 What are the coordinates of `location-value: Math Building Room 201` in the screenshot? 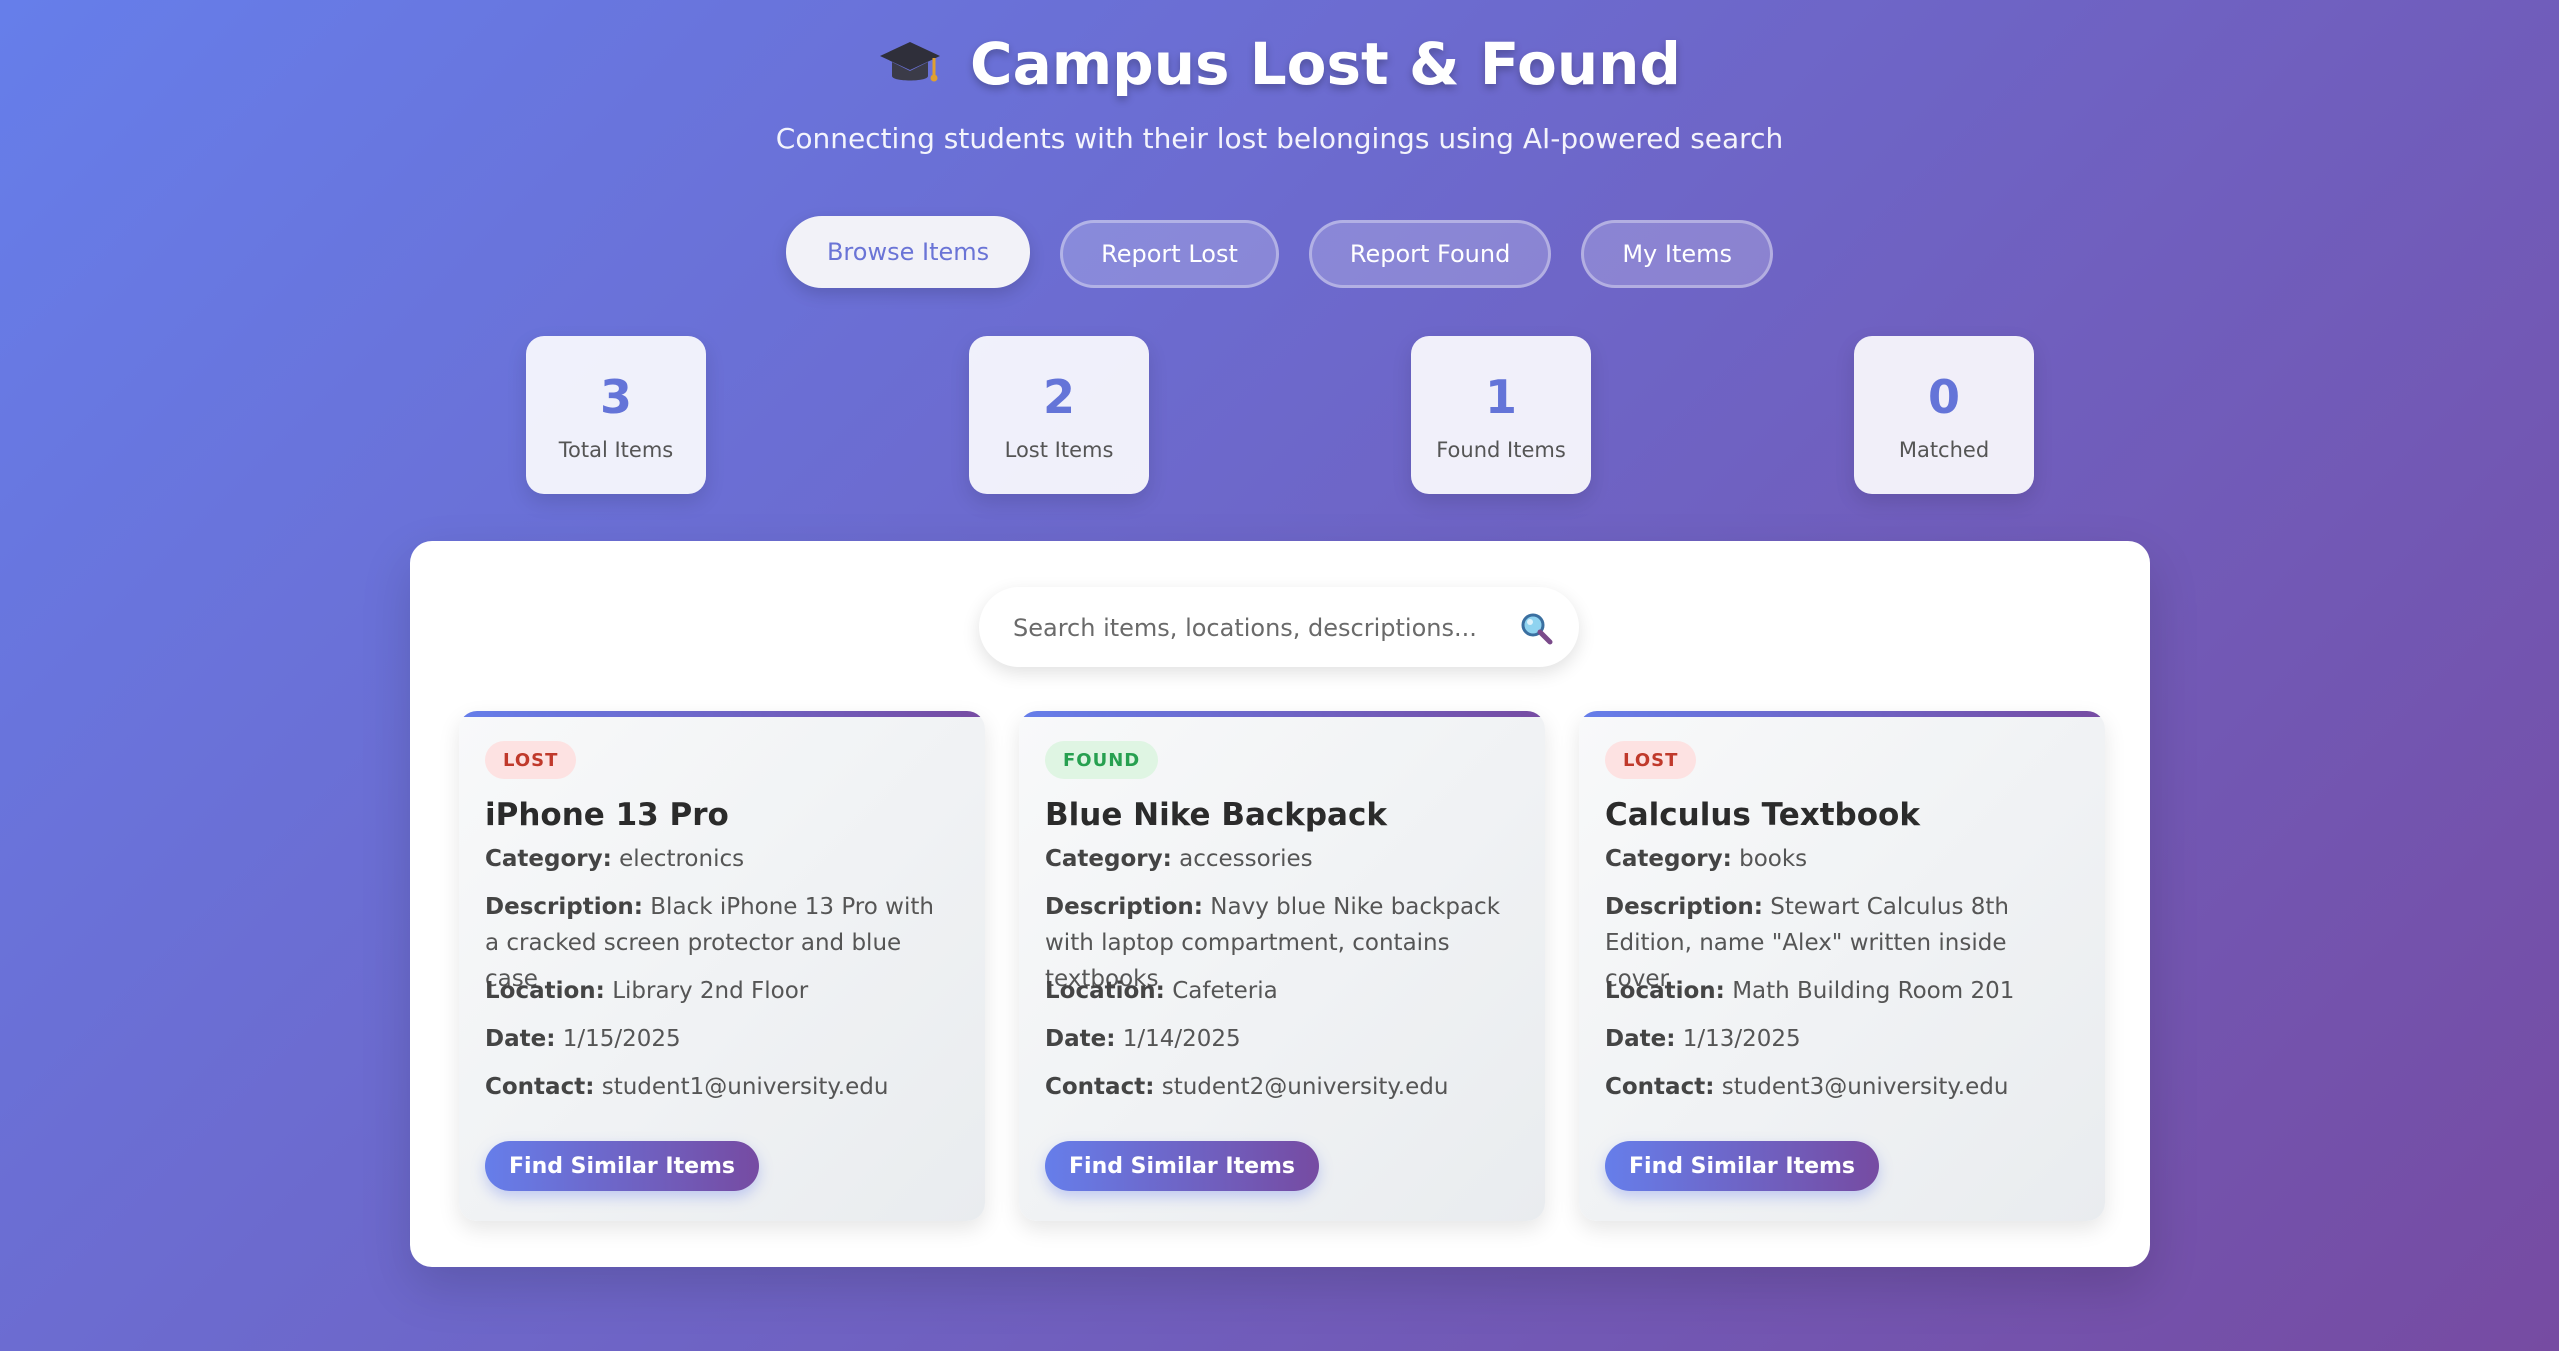 It's located at (1873, 991).